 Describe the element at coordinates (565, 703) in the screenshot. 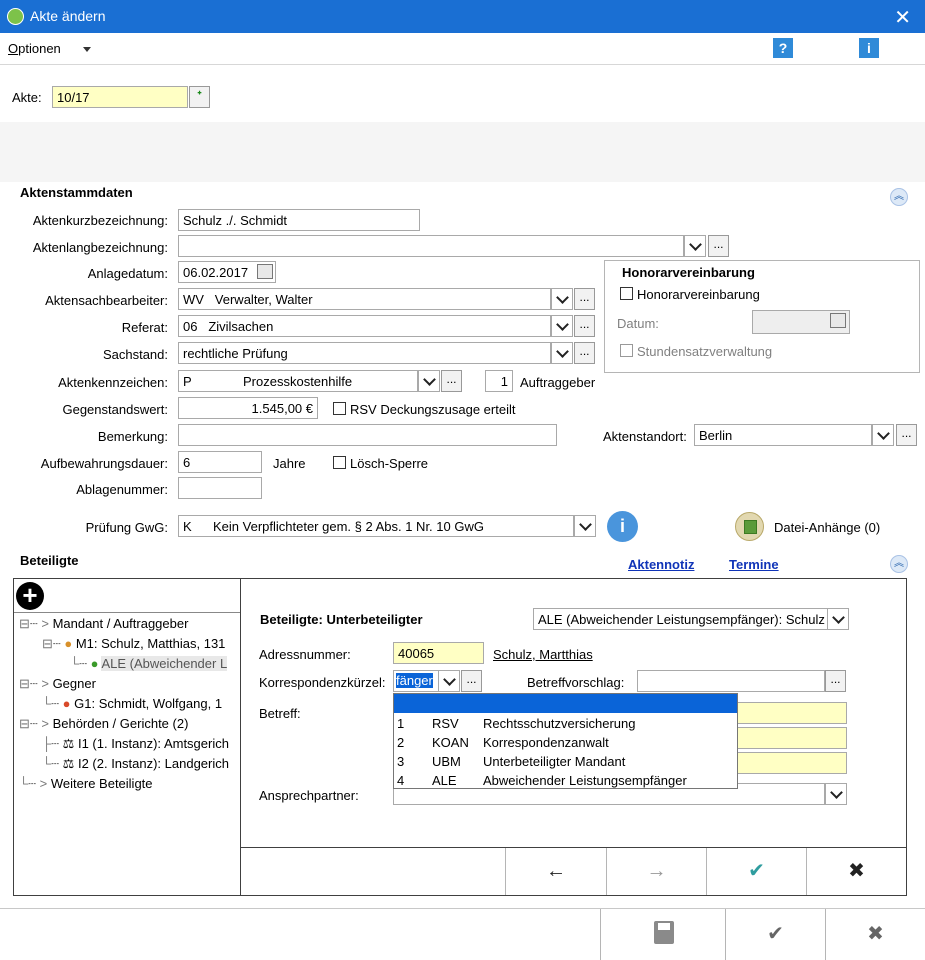

I see `popup-row-empty` at that location.